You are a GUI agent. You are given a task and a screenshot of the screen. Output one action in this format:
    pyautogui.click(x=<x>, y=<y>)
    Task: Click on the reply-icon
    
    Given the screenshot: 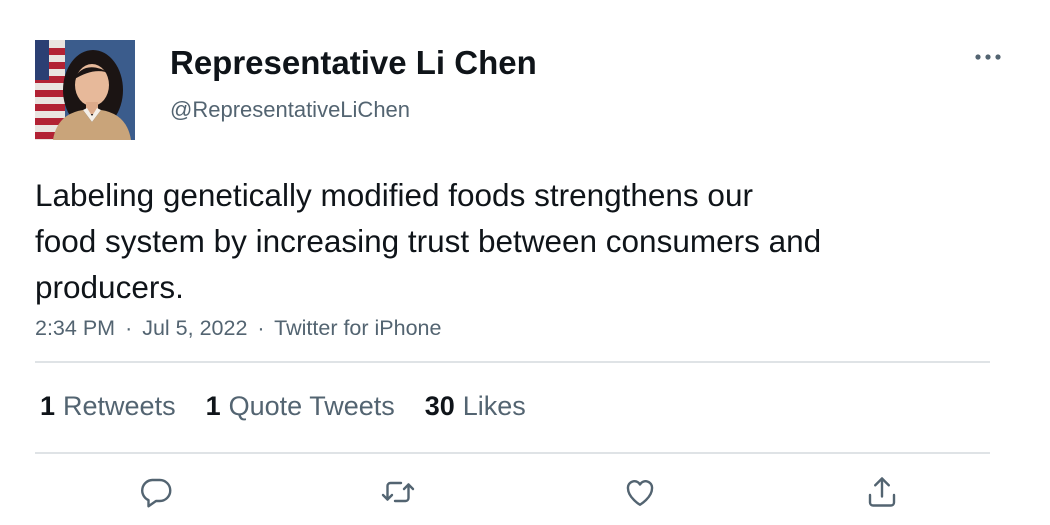 What is the action you would take?
    pyautogui.click(x=156, y=492)
    